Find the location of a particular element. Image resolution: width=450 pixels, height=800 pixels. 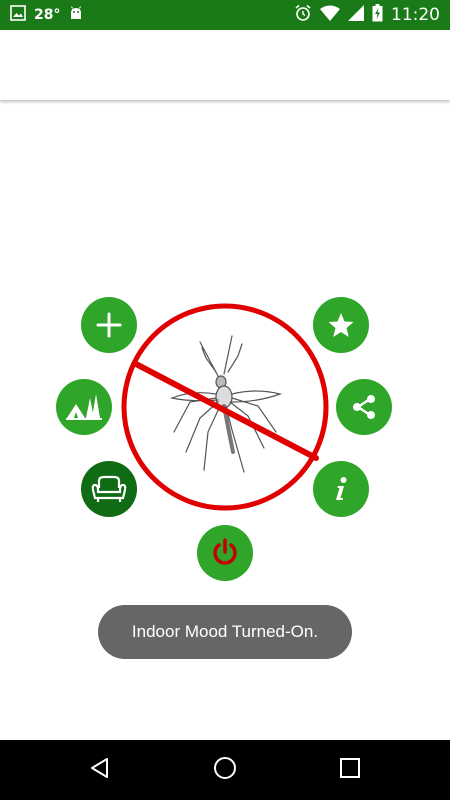

camping-tent-icon is located at coordinates (84, 407).